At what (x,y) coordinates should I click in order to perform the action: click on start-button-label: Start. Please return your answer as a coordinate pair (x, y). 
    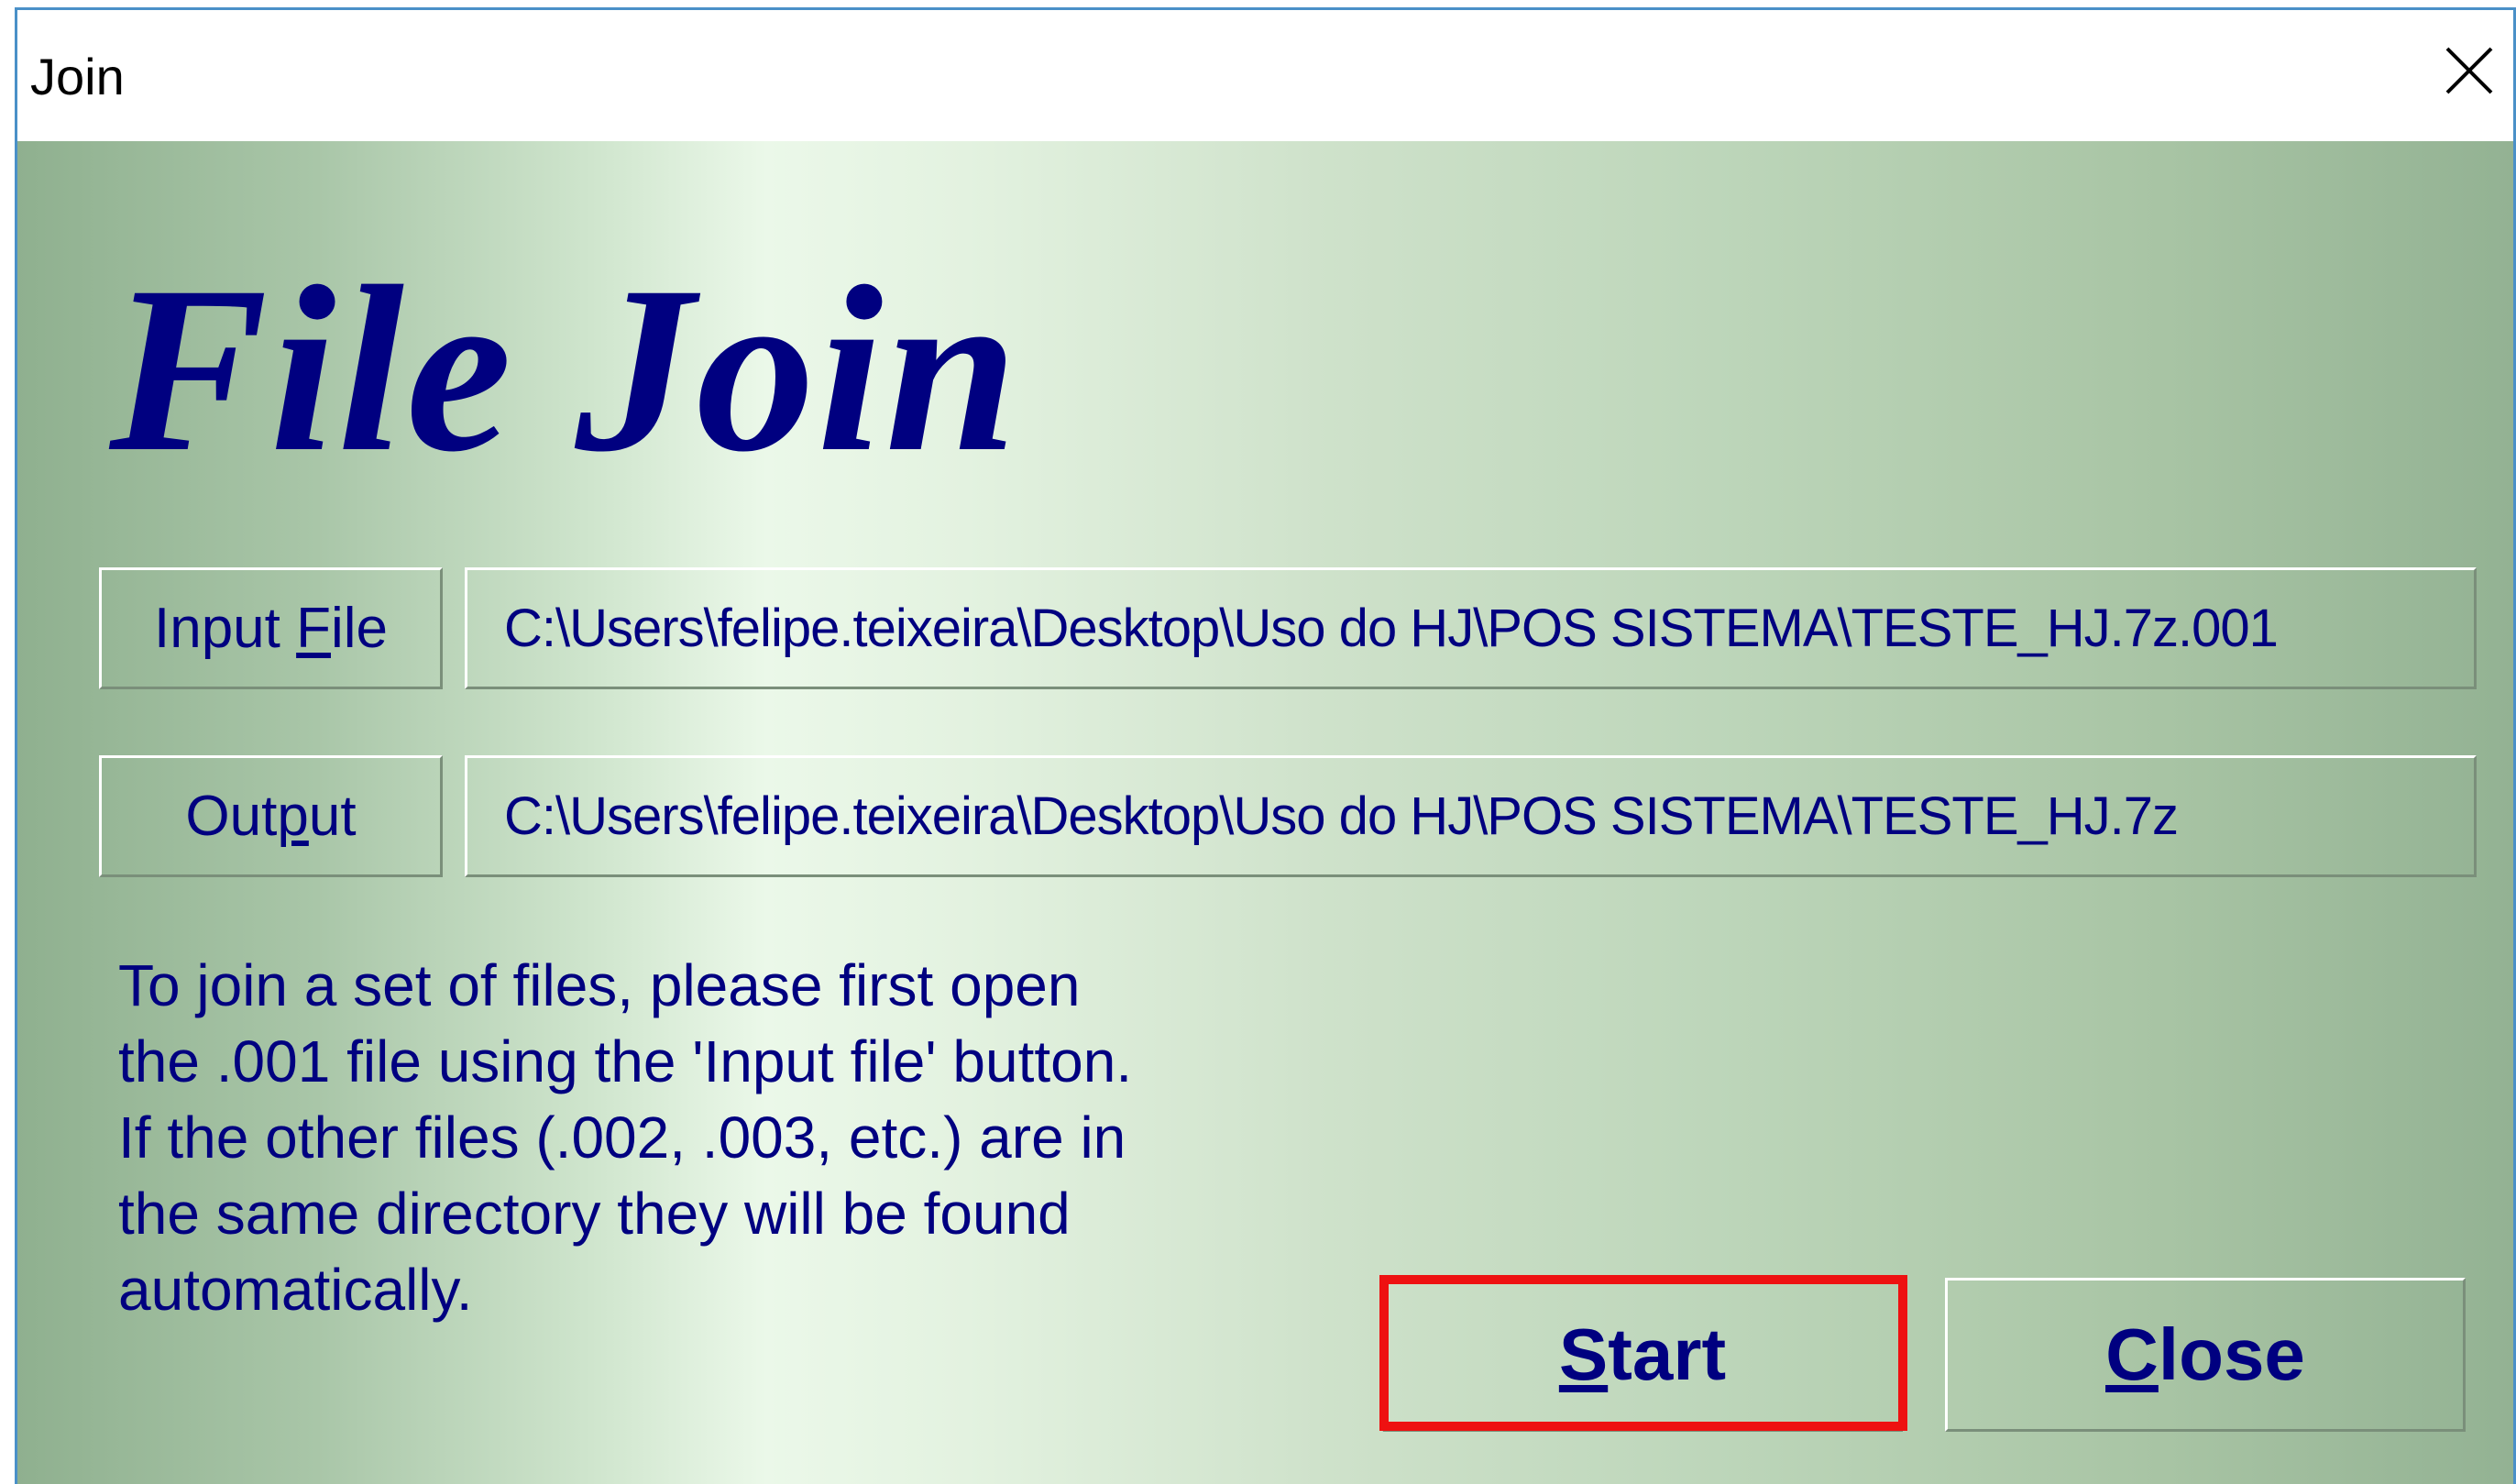
    Looking at the image, I should click on (1643, 1354).